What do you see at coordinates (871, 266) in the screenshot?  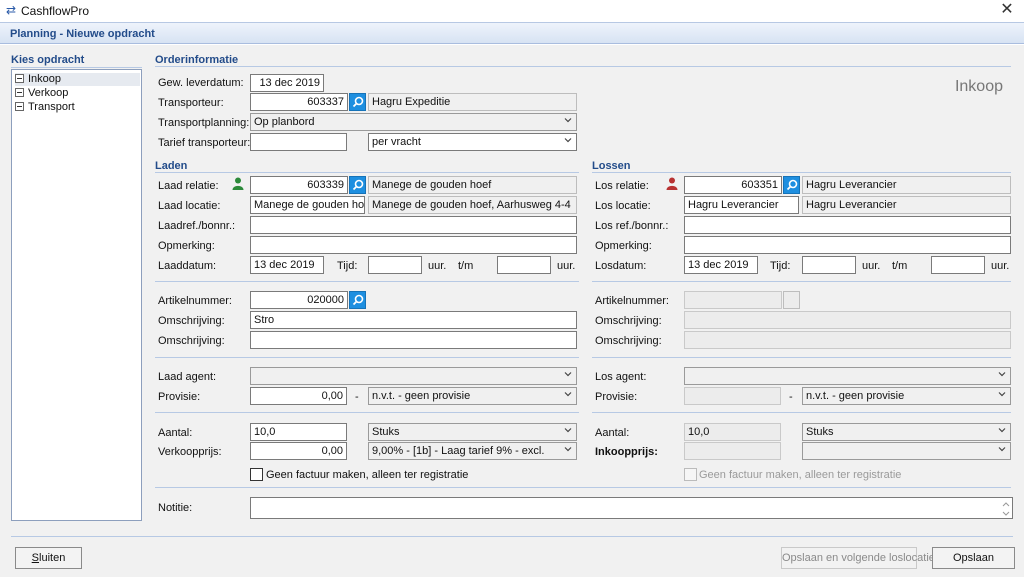 I see `los-uur-label: uur.` at bounding box center [871, 266].